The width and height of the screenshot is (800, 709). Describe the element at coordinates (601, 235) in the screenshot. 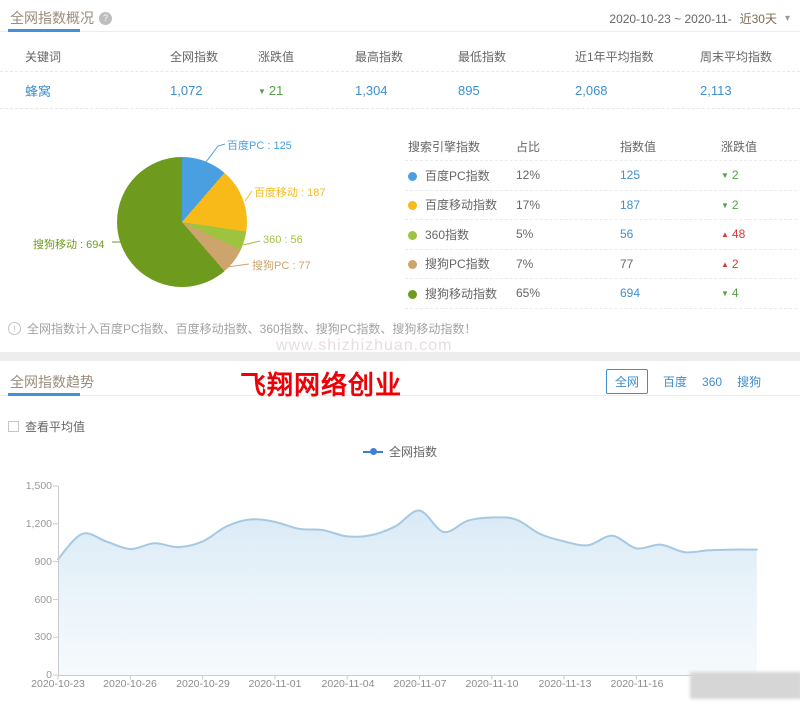

I see `table-row: 360指数 5% 56 ▲ 48` at that location.